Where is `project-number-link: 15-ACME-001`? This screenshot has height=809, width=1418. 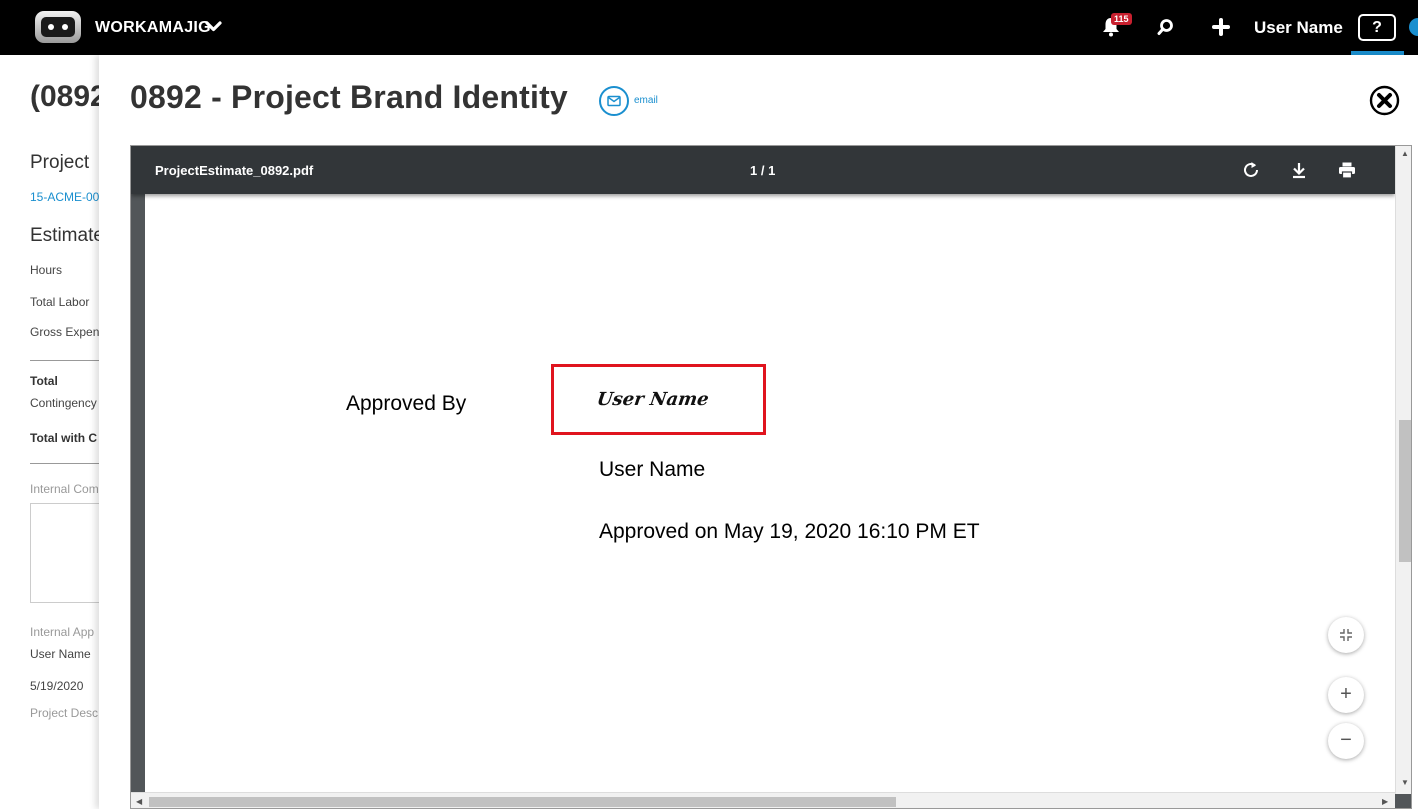 project-number-link: 15-ACME-001 is located at coordinates (68, 197).